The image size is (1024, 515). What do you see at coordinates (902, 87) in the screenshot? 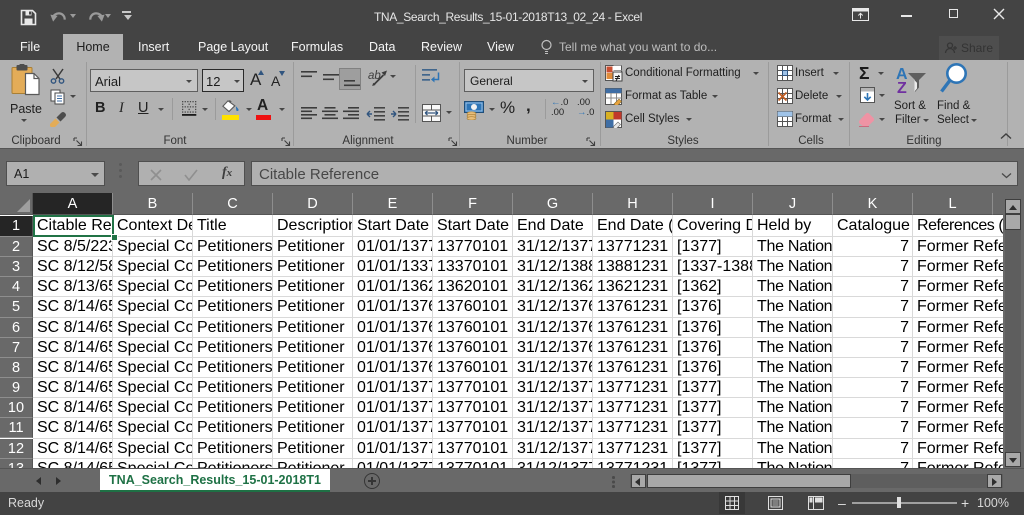
I see `svg-text: Z` at bounding box center [902, 87].